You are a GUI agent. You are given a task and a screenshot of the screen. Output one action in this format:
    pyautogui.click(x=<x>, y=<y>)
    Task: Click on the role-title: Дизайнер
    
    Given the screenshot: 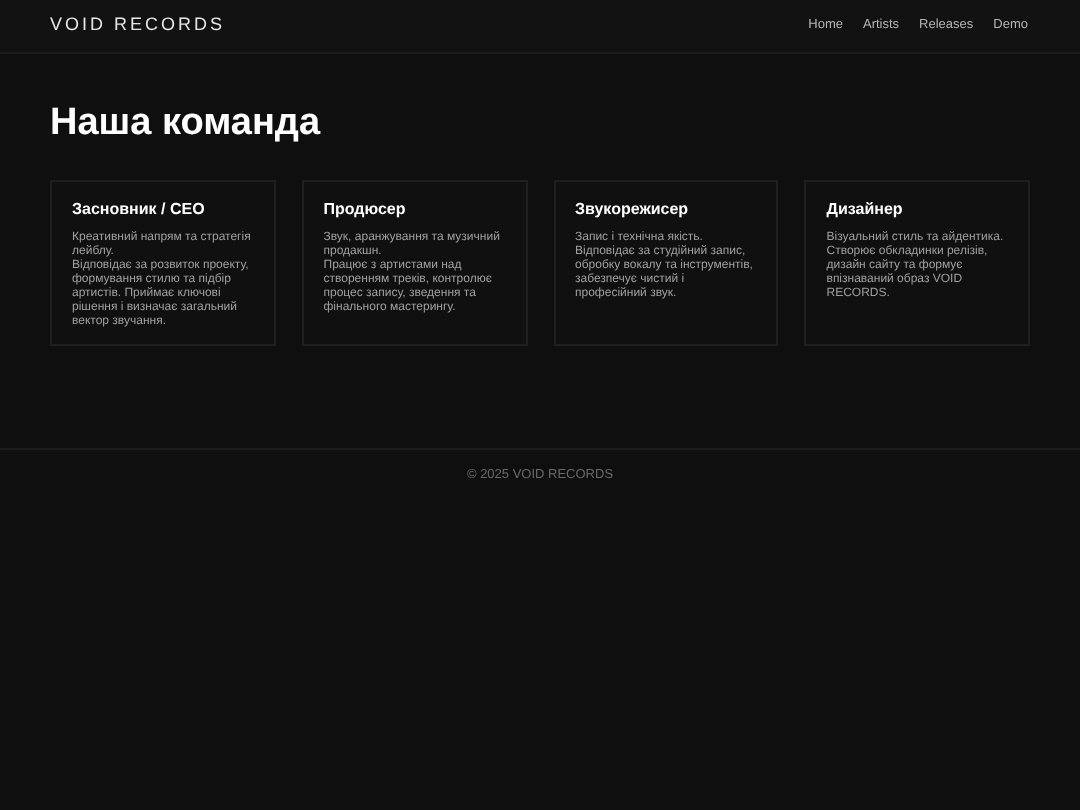 What is the action you would take?
    pyautogui.click(x=865, y=210)
    